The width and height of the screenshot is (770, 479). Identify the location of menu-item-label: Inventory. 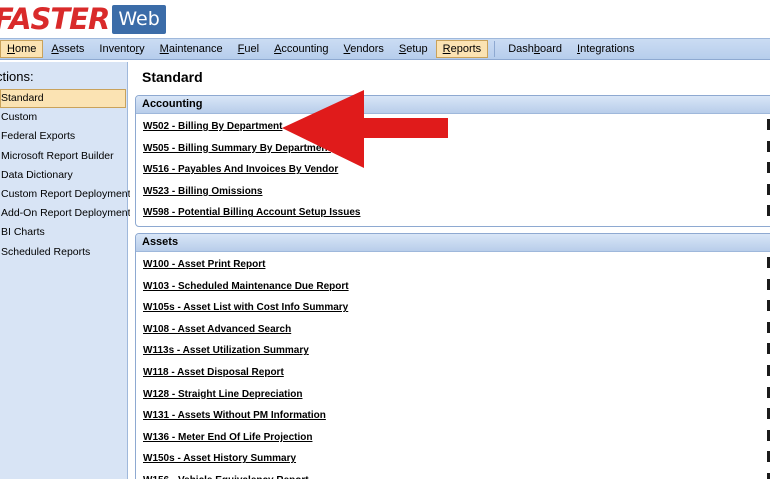
(122, 49).